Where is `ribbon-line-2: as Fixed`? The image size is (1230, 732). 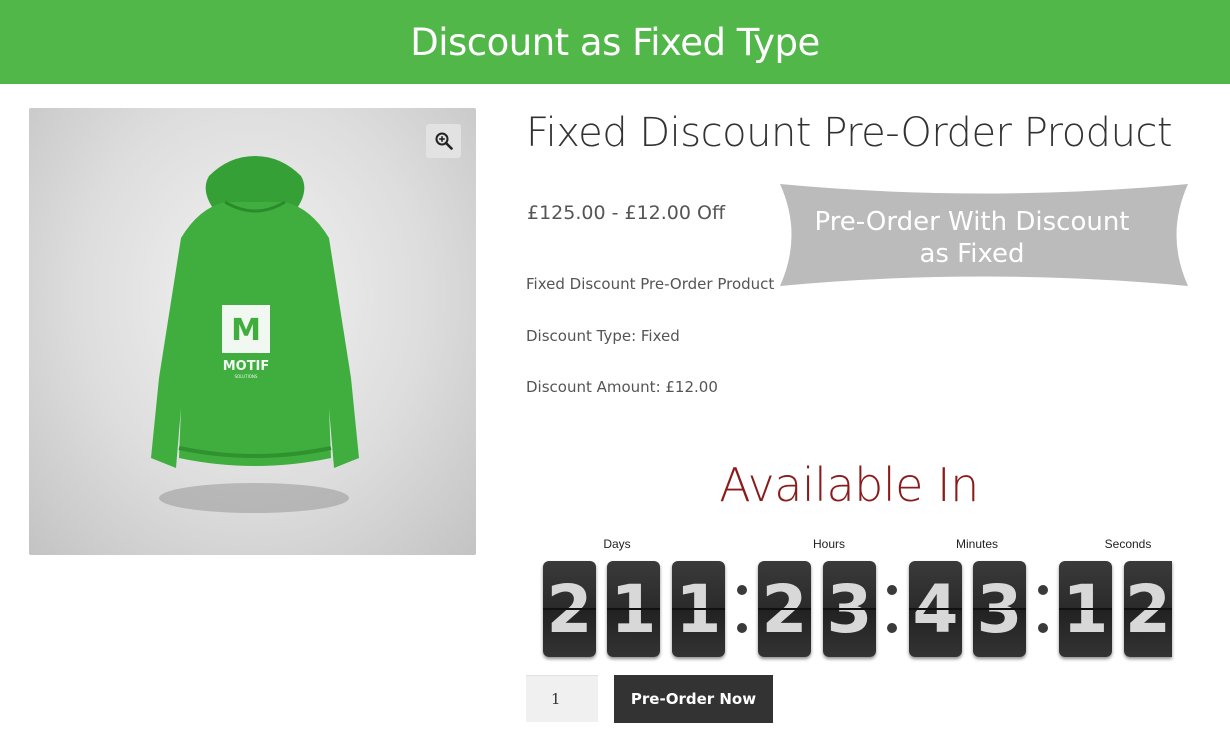 ribbon-line-2: as Fixed is located at coordinates (972, 254).